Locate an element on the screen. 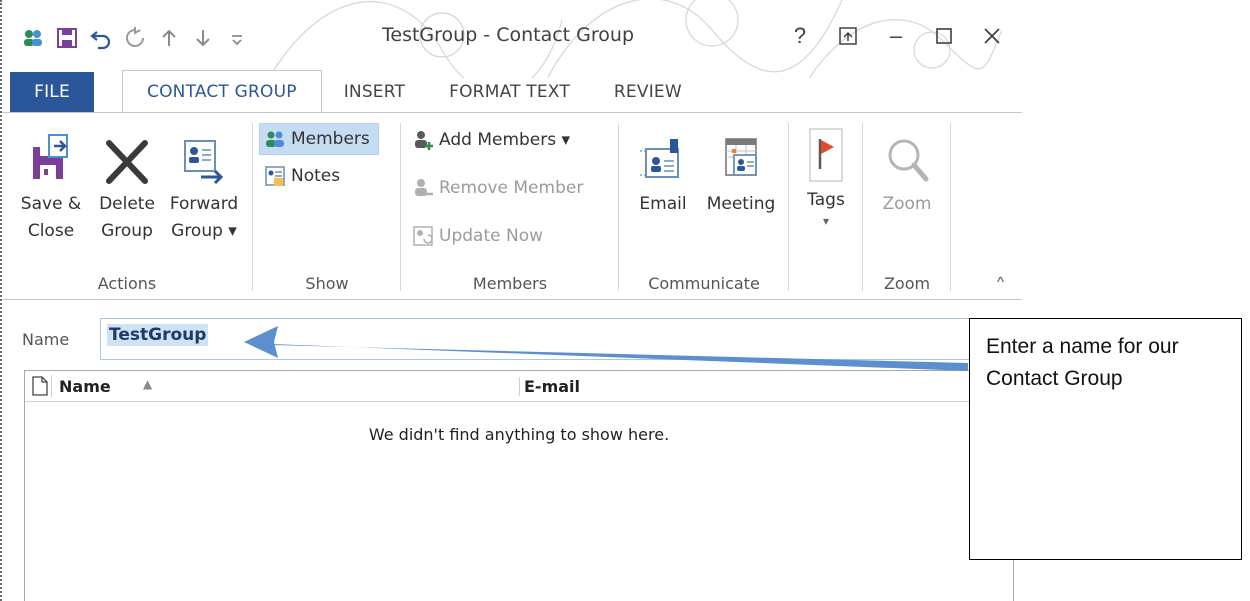 Image resolution: width=1250 pixels, height=601 pixels. email-button: Email is located at coordinates (663, 174).